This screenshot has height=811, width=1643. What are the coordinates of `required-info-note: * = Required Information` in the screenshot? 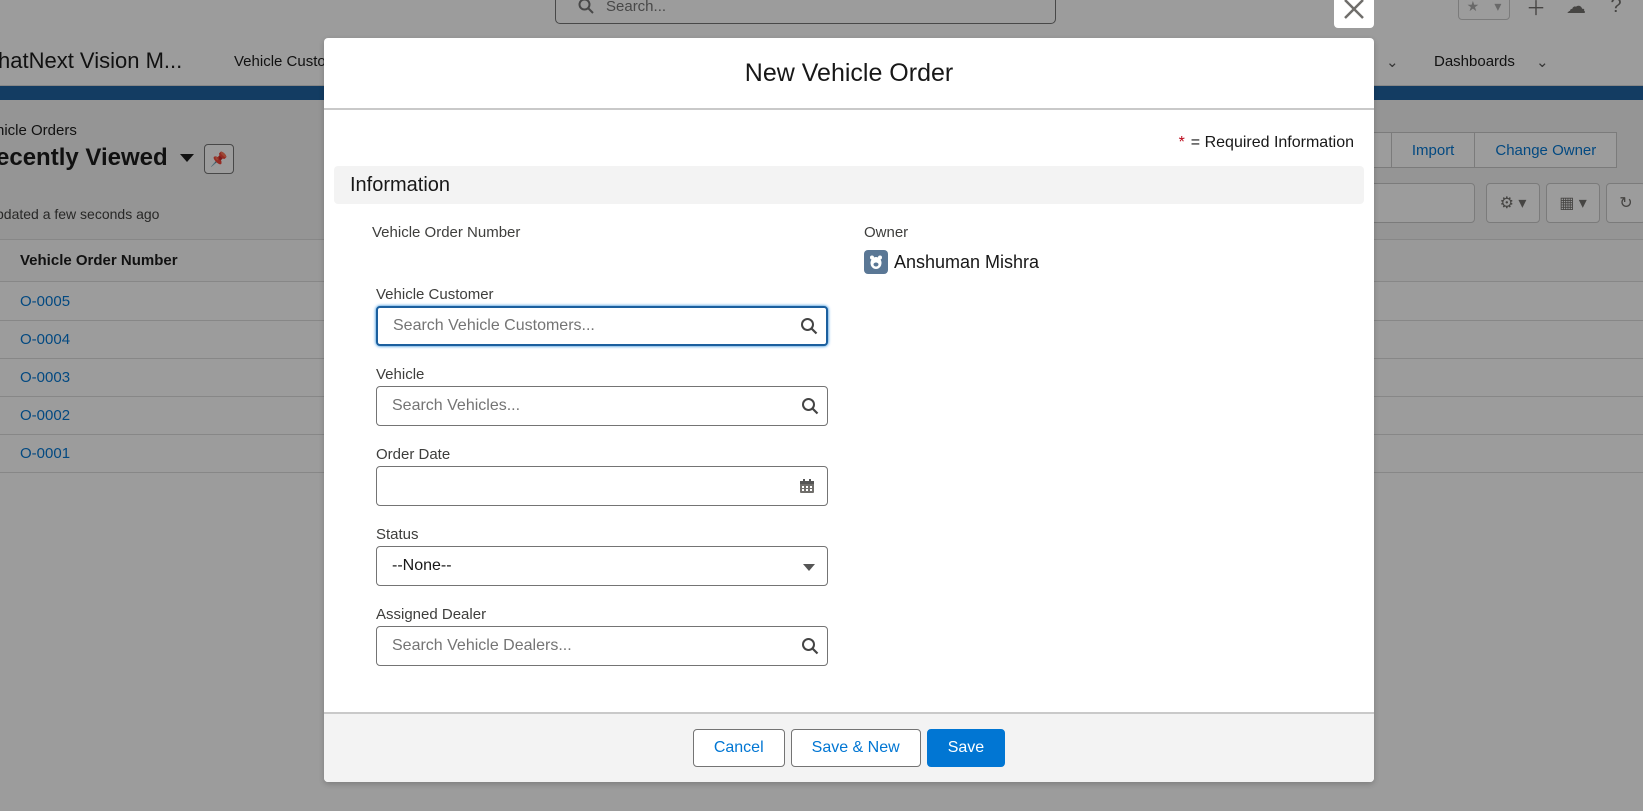 It's located at (1266, 143).